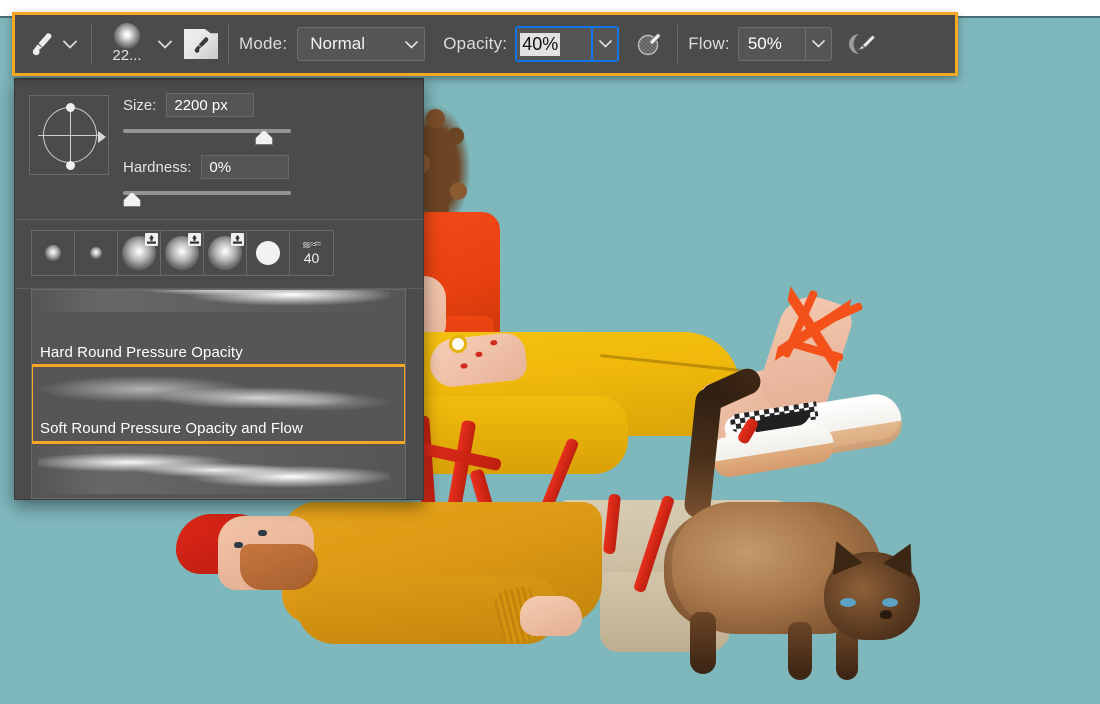  Describe the element at coordinates (338, 43) in the screenshot. I see `blend-mode-value: Normal` at that location.